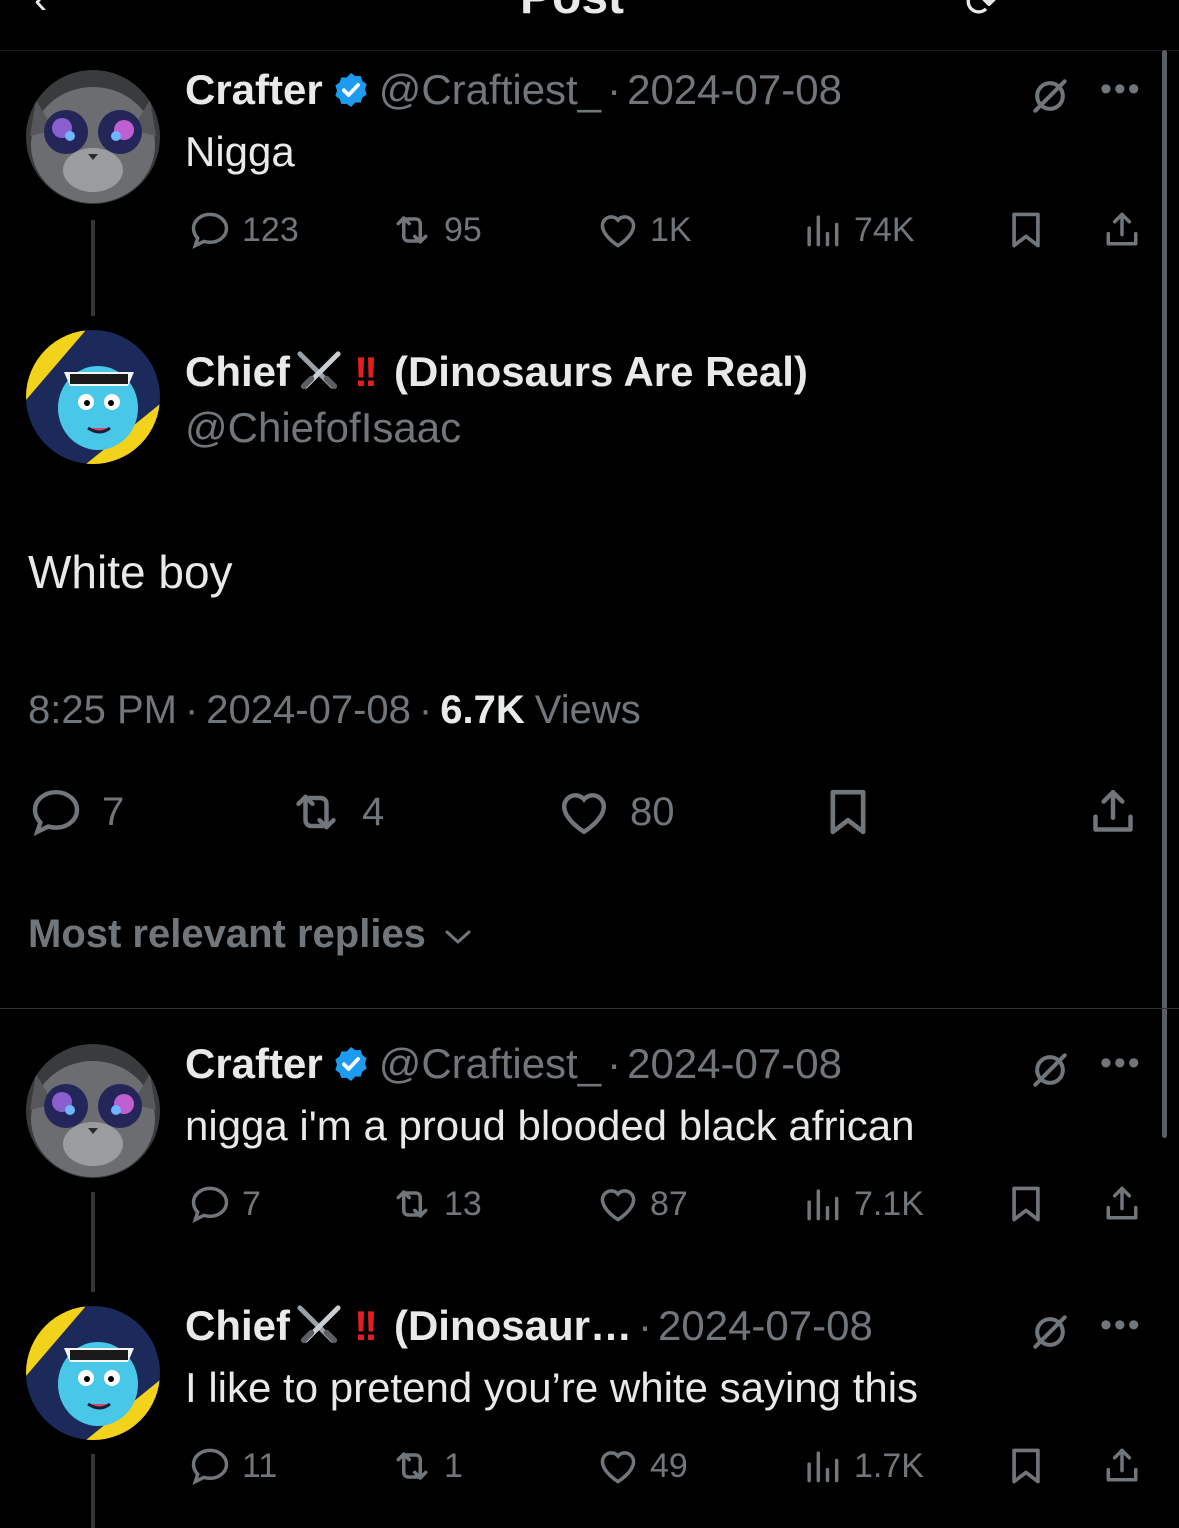 This screenshot has width=1179, height=1528. I want to click on views-count: 6.7K, so click(482, 710).